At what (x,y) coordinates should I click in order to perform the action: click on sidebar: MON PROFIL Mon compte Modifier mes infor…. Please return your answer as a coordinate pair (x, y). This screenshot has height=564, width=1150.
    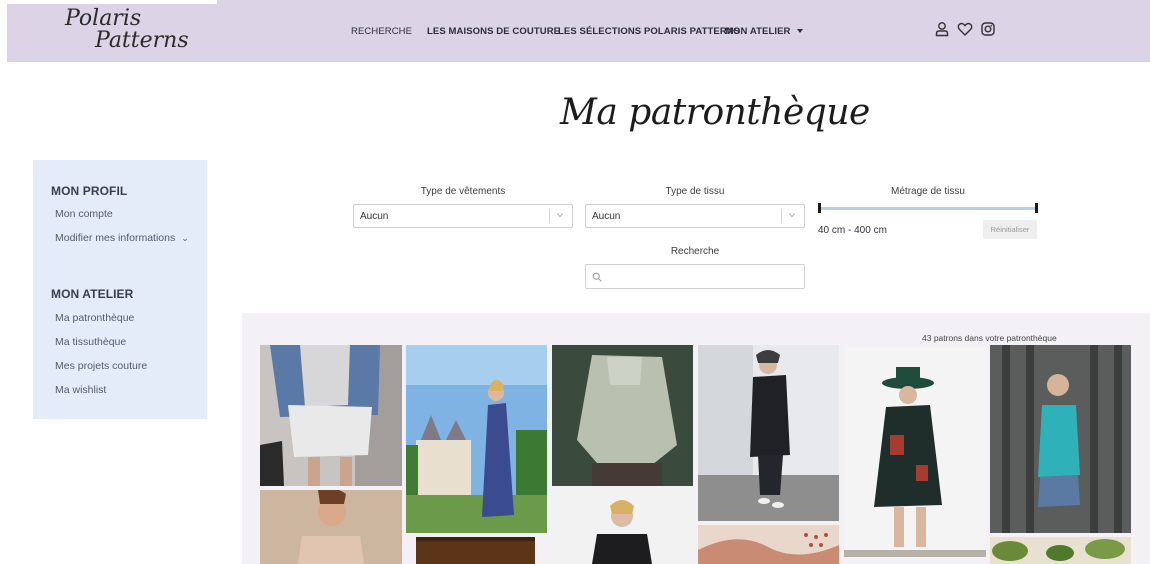
    Looking at the image, I should click on (120, 289).